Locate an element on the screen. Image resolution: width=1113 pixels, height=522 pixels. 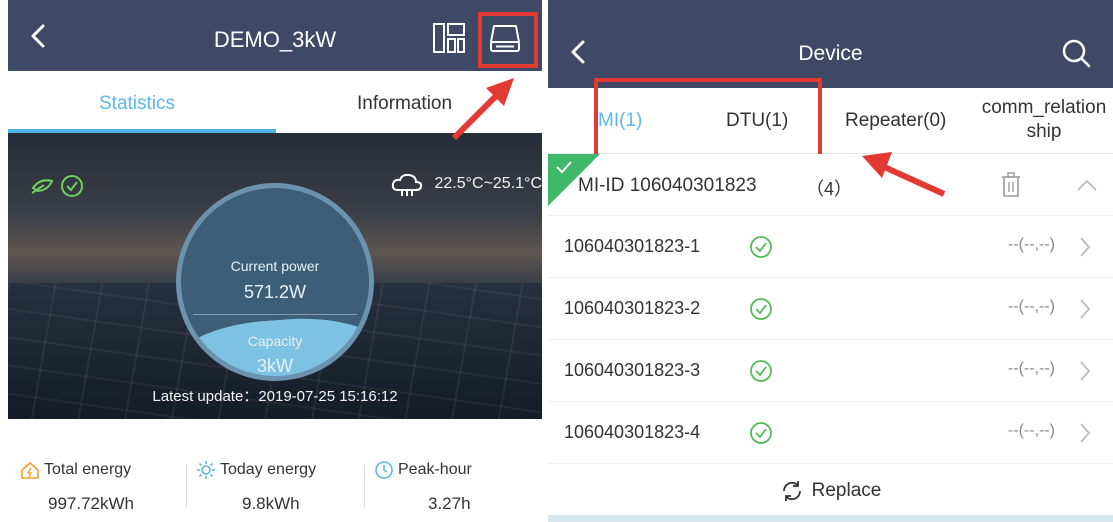
list-item: 106040301823-2 --(--,--) is located at coordinates (830, 309).